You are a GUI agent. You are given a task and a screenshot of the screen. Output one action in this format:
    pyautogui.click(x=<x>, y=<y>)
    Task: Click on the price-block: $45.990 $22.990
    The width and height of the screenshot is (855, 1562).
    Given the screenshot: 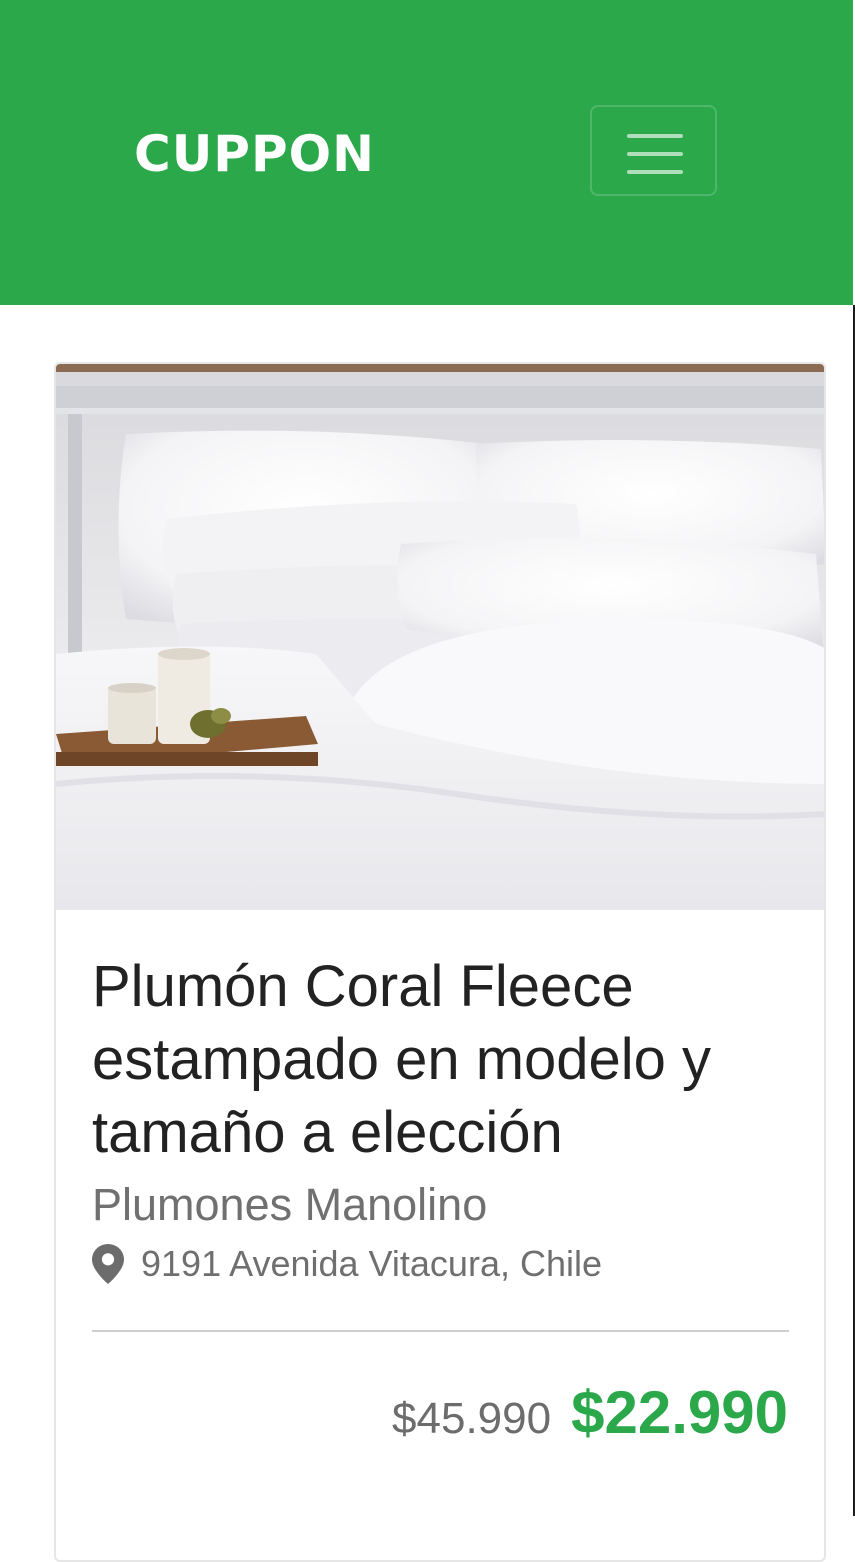 What is the action you would take?
    pyautogui.click(x=590, y=1412)
    